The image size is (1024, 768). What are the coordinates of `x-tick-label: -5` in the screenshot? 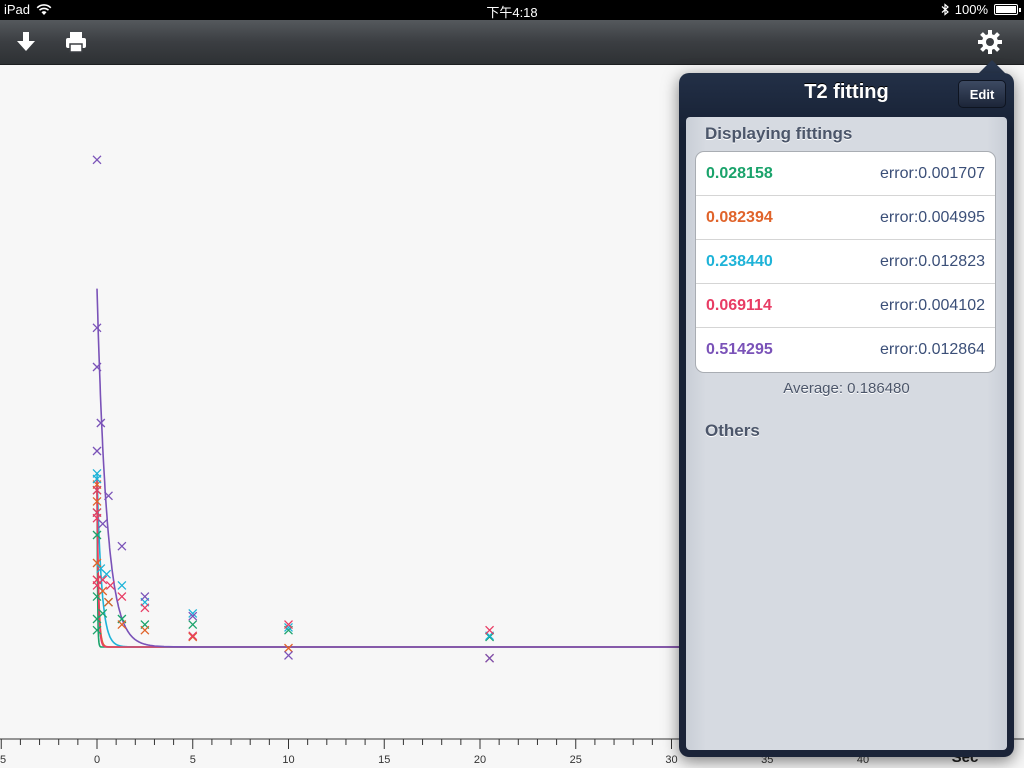 It's located at (3, 760).